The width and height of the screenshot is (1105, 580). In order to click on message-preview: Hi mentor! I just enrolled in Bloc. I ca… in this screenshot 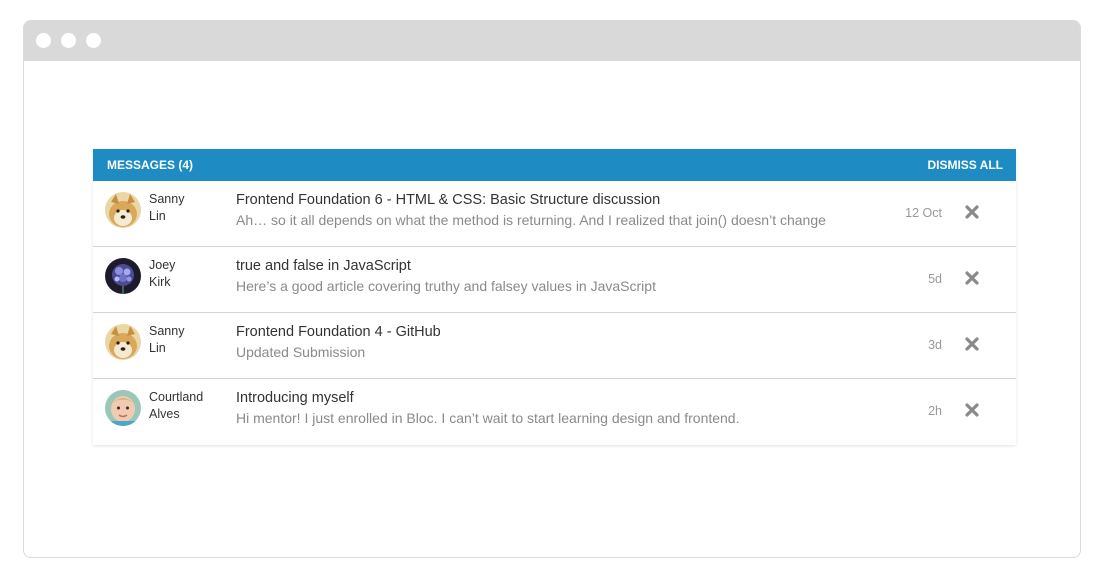, I will do `click(488, 418)`.